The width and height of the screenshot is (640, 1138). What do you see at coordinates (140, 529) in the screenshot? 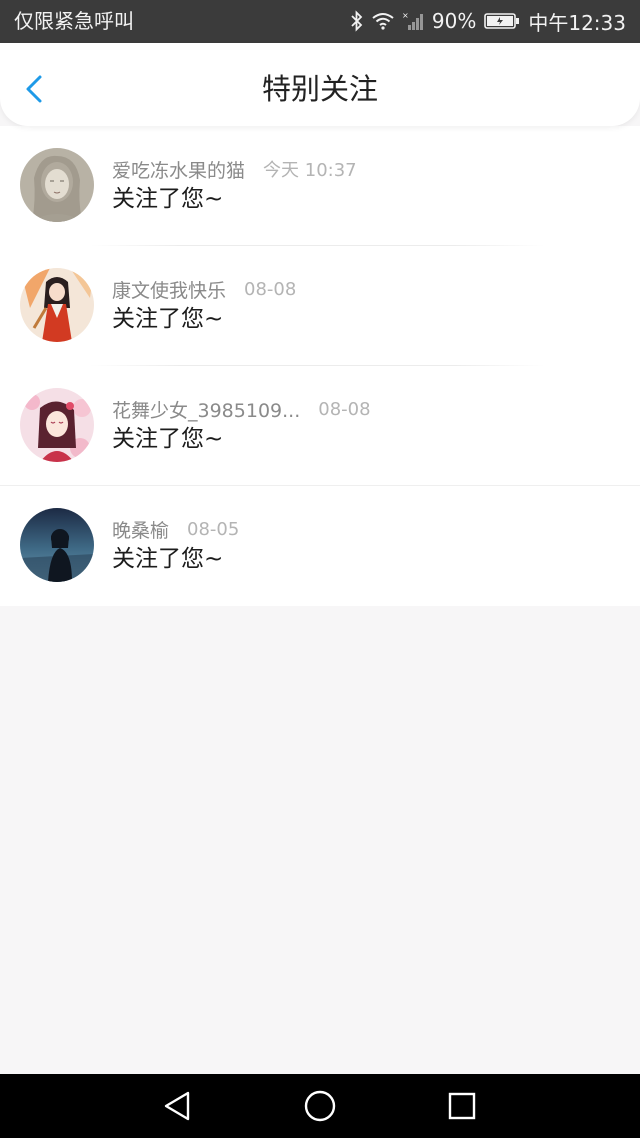
I see `user-name: 晚桑榆` at bounding box center [140, 529].